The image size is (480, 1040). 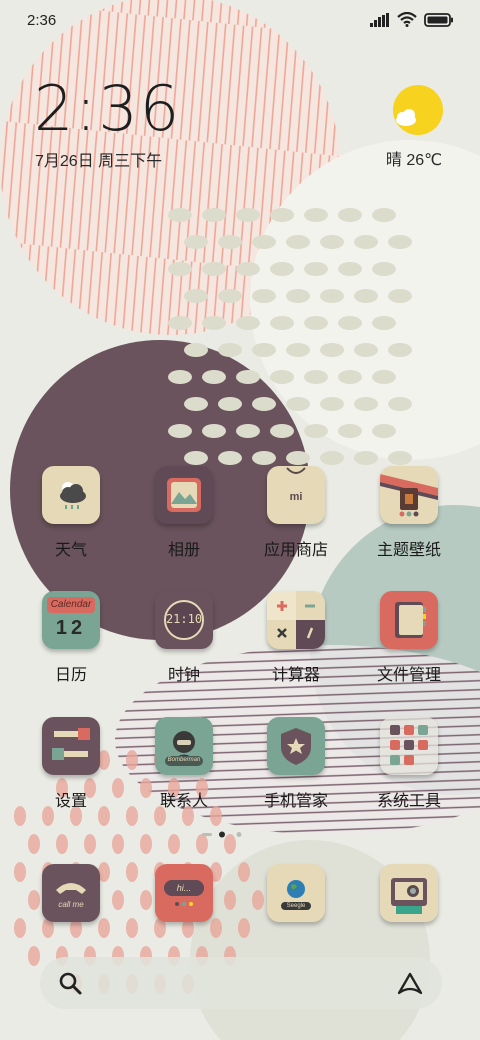 I want to click on app-security: 手机管家, so click(x=296, y=764).